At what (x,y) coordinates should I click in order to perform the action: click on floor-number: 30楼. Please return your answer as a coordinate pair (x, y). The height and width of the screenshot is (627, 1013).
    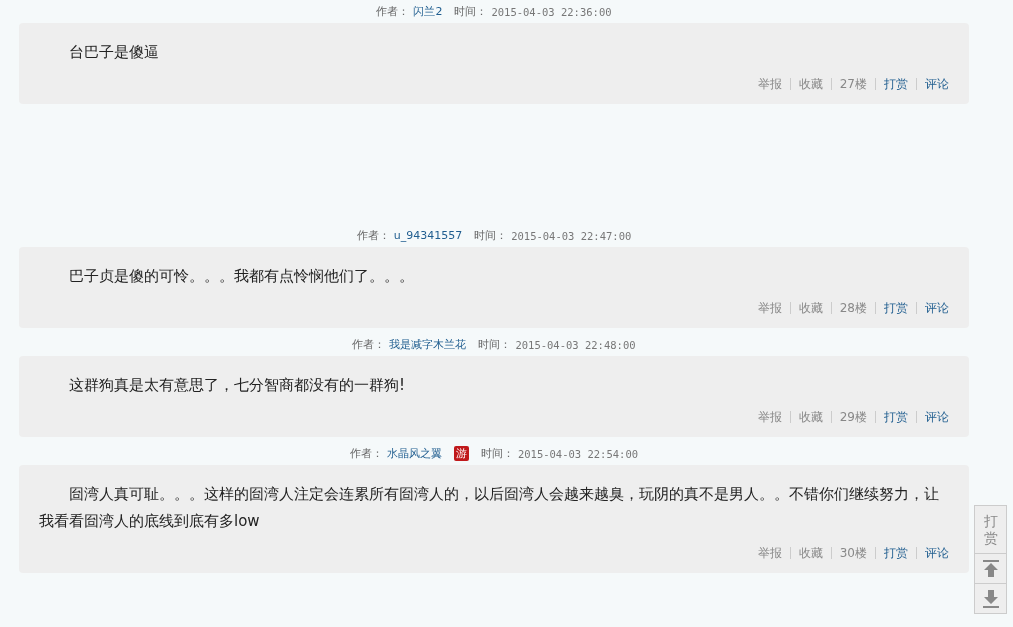
    Looking at the image, I should click on (852, 553).